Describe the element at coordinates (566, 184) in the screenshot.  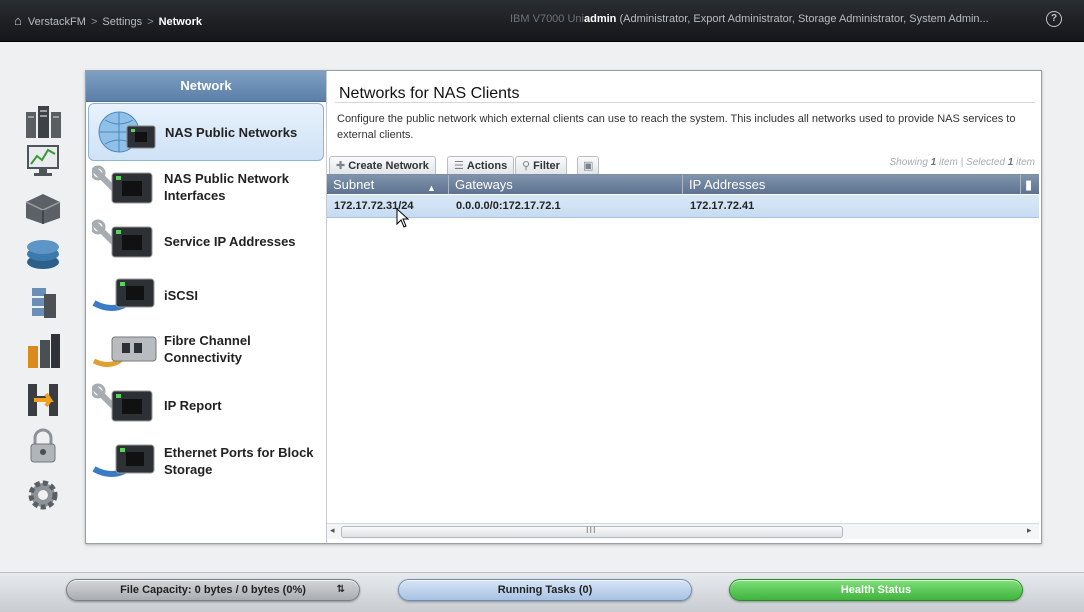
I see `column-header-gateways: Gateways` at that location.